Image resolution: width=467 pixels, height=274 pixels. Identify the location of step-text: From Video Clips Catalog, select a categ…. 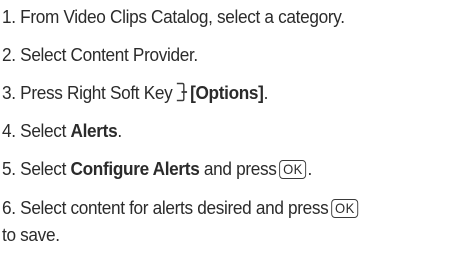
(182, 16).